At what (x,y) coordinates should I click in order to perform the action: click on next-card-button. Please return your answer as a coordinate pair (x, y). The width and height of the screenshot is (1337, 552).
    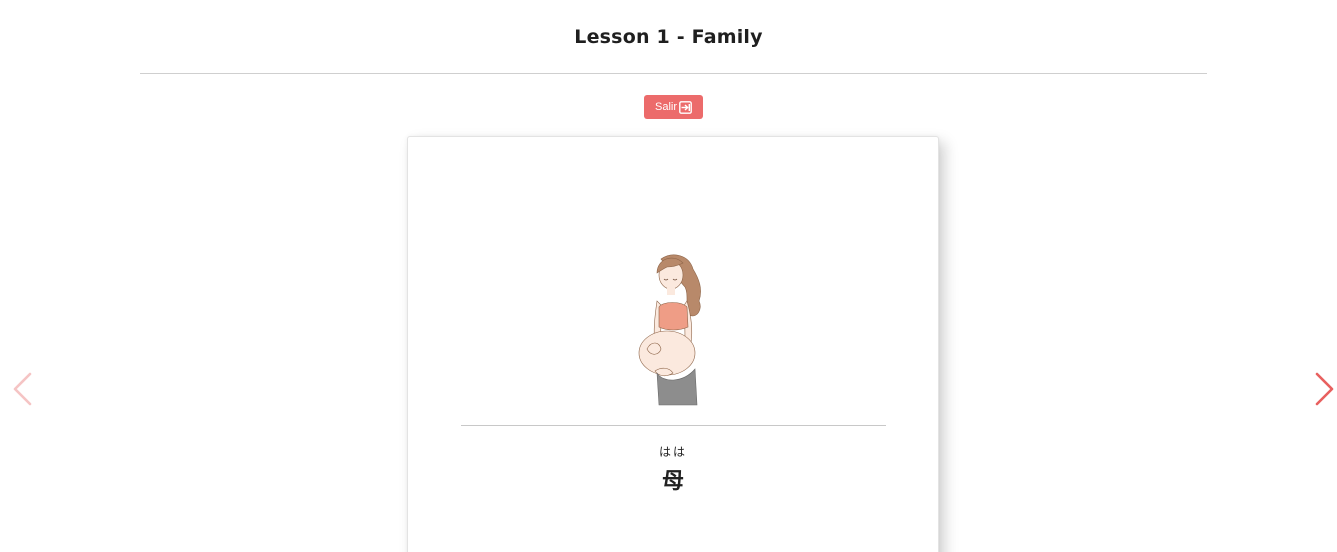
    Looking at the image, I should click on (1324, 389).